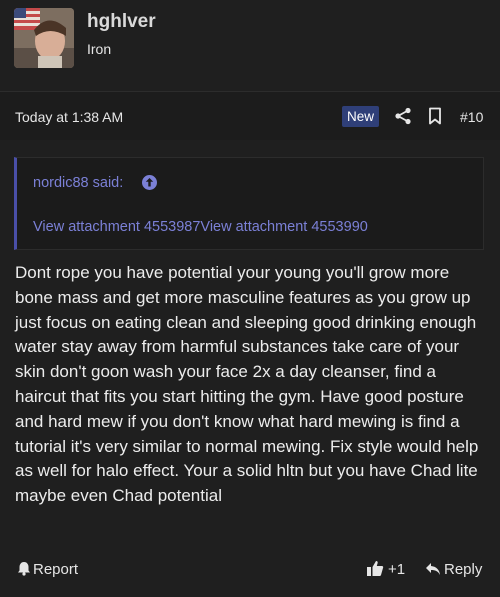 The image size is (500, 597). I want to click on bell-icon, so click(24, 569).